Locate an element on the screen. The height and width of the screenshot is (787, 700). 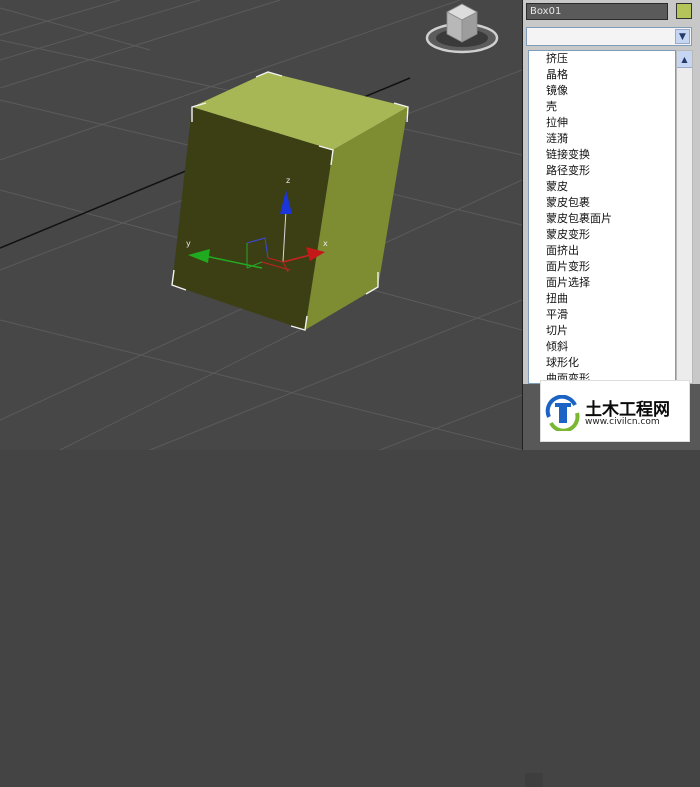
modifier-item: 扭曲 is located at coordinates (602, 299).